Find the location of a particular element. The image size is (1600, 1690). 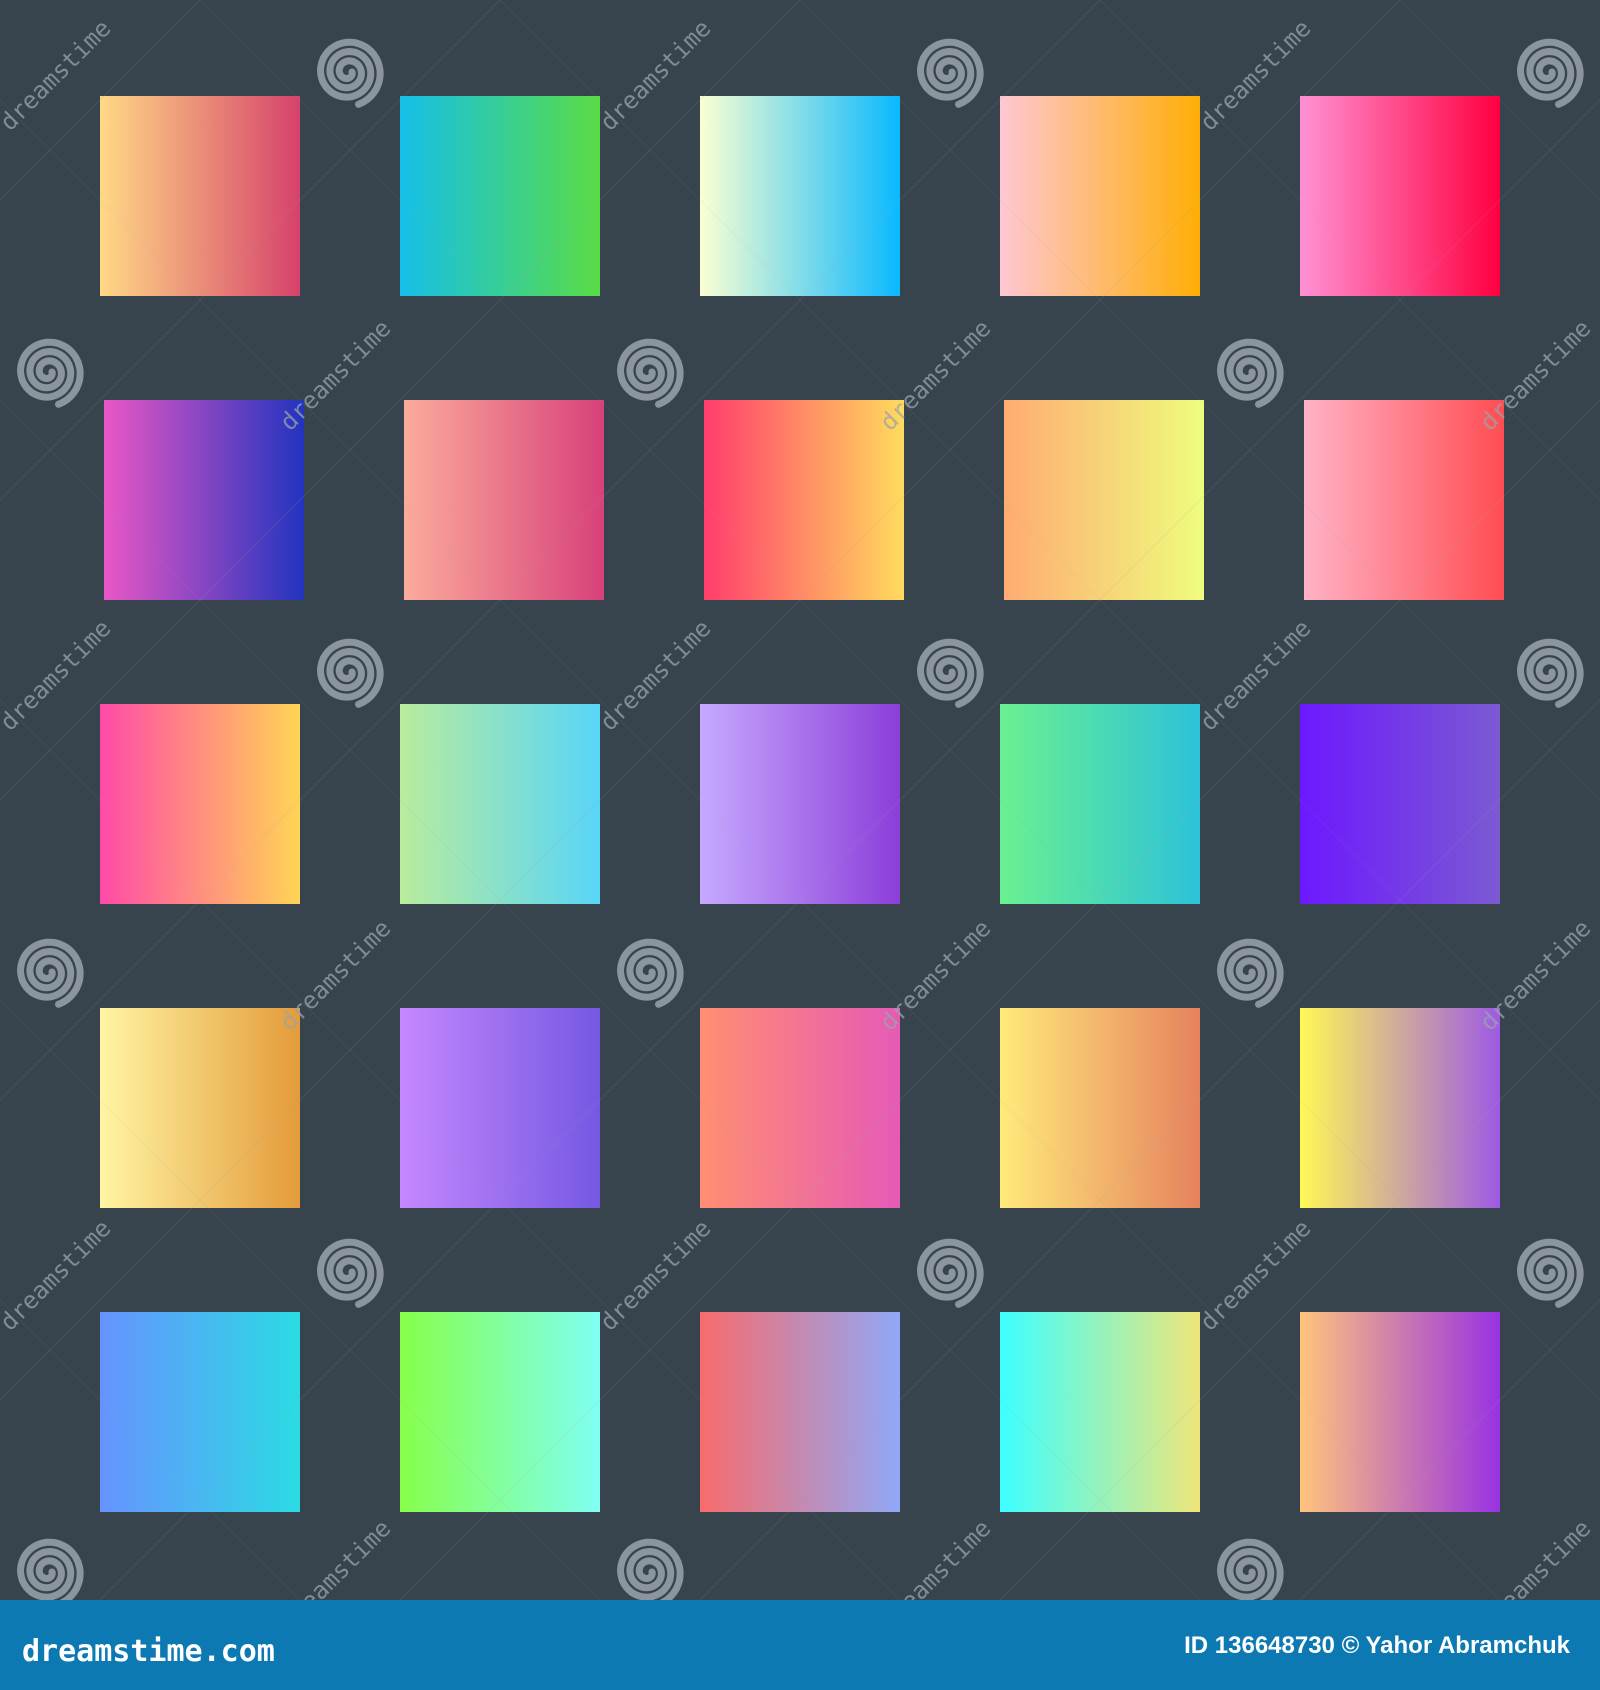

brand-name: dreamstime.com is located at coordinates (148, 1651).